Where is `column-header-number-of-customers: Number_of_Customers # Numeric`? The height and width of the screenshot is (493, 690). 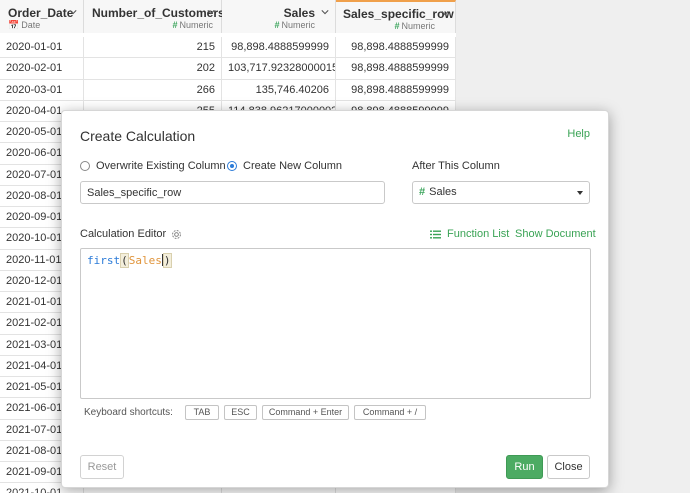 column-header-number-of-customers: Number_of_Customers # Numeric is located at coordinates (154, 16).